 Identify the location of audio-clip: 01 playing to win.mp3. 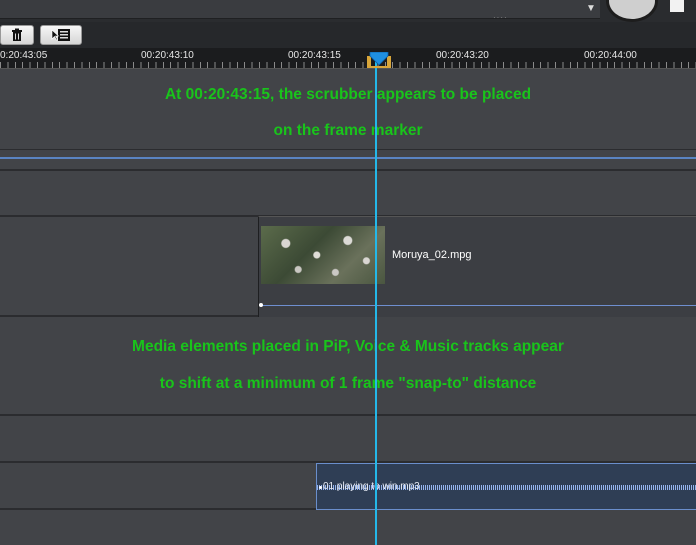
(506, 486).